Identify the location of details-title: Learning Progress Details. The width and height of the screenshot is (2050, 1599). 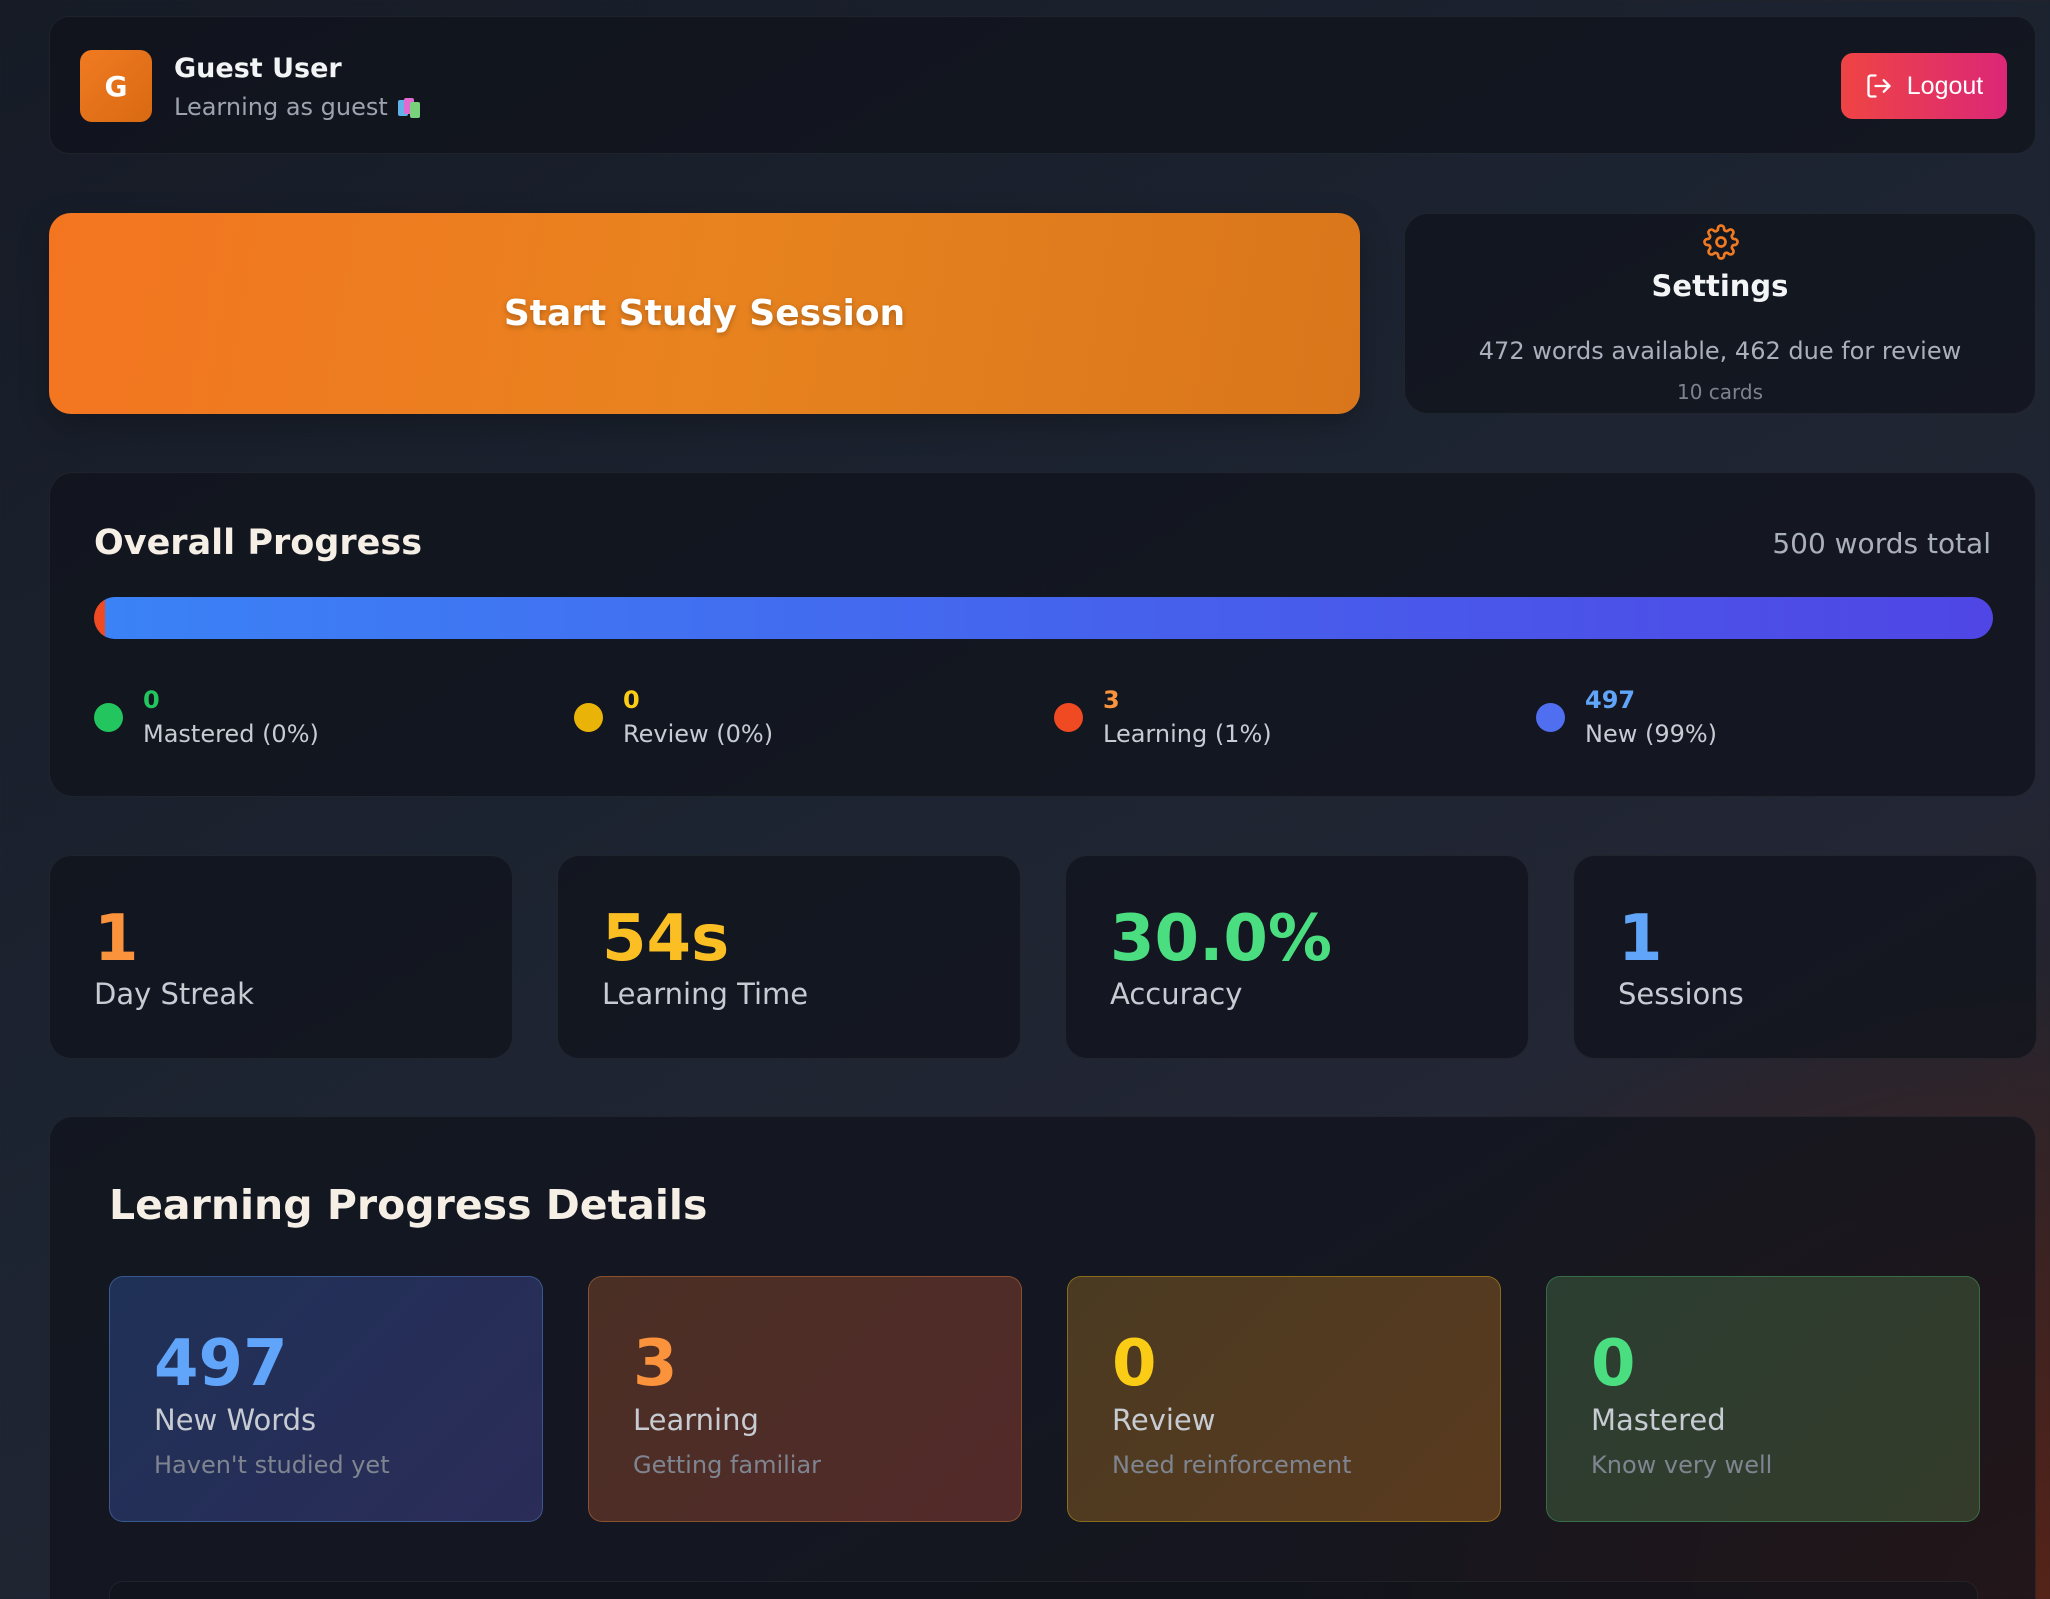
(408, 1205).